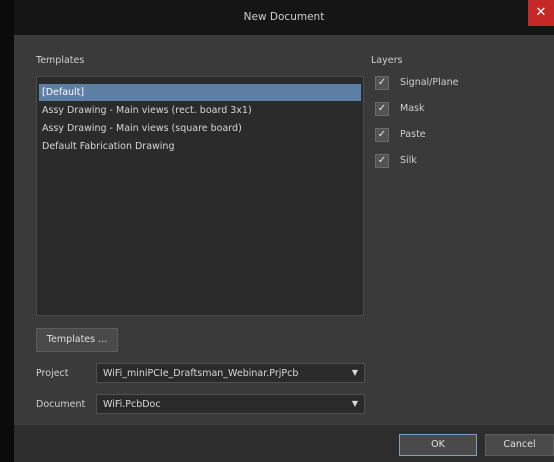  What do you see at coordinates (429, 82) in the screenshot?
I see `layer-label: Signal/Plane` at bounding box center [429, 82].